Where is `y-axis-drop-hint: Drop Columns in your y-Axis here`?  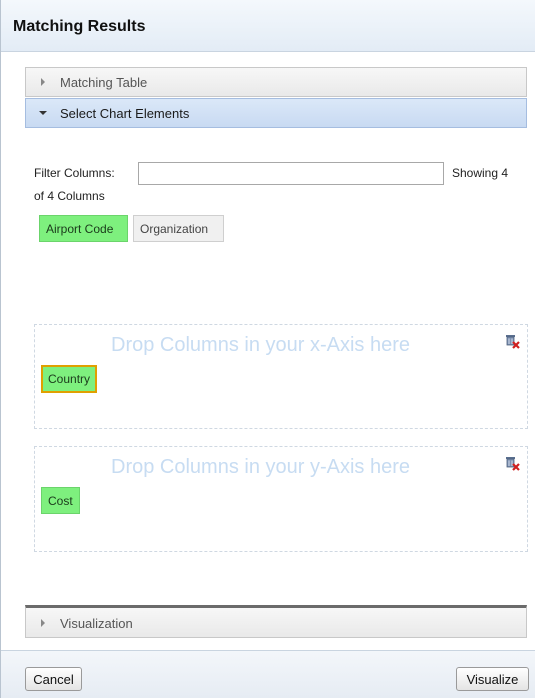
y-axis-drop-hint: Drop Columns in your y-Axis here is located at coordinates (260, 467).